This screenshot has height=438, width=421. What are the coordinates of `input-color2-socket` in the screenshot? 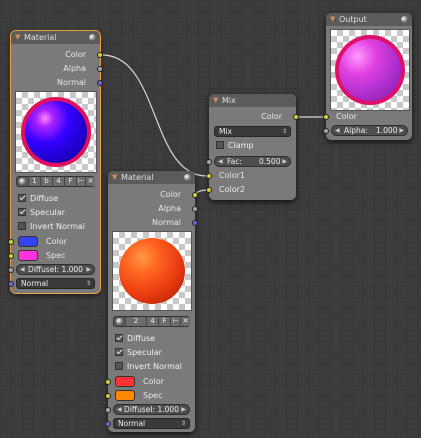 It's located at (209, 190).